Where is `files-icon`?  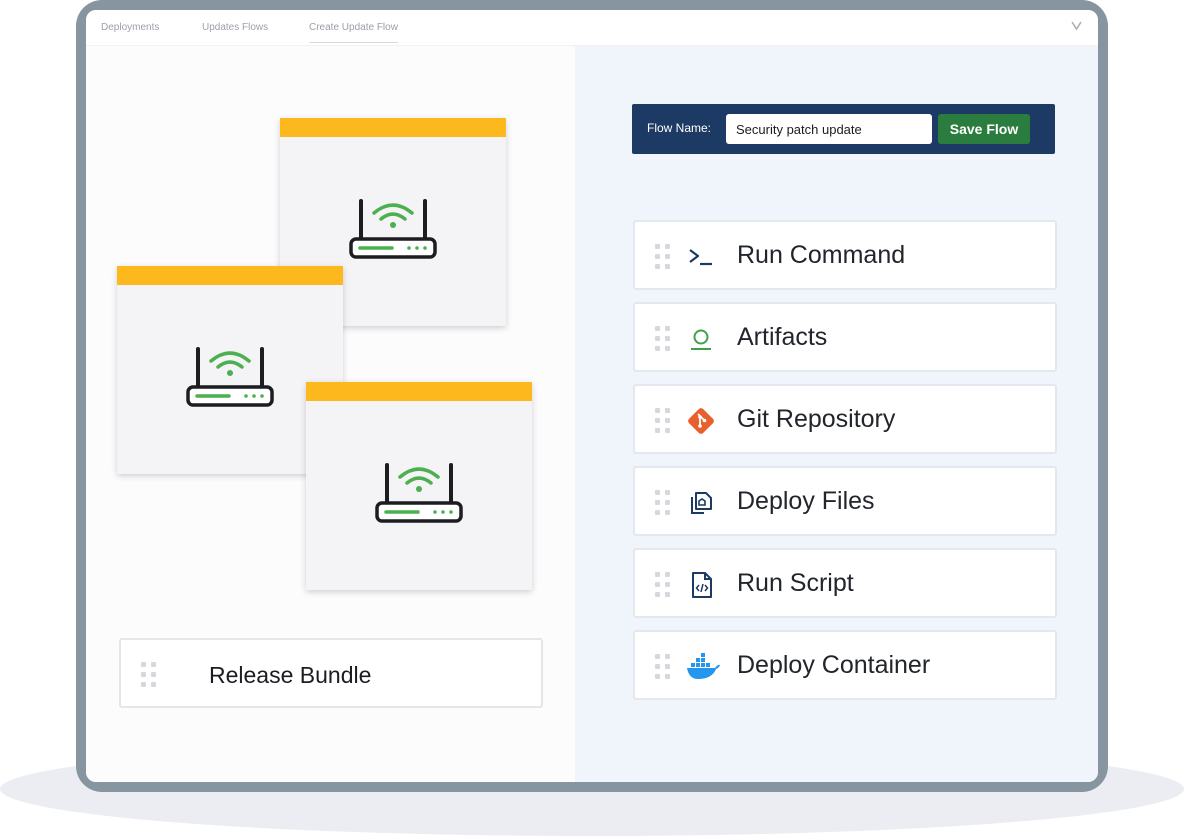
files-icon is located at coordinates (701, 503).